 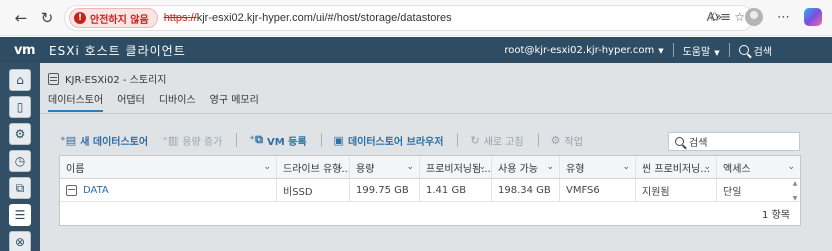 I want to click on back-icon: ←, so click(x=21, y=18).